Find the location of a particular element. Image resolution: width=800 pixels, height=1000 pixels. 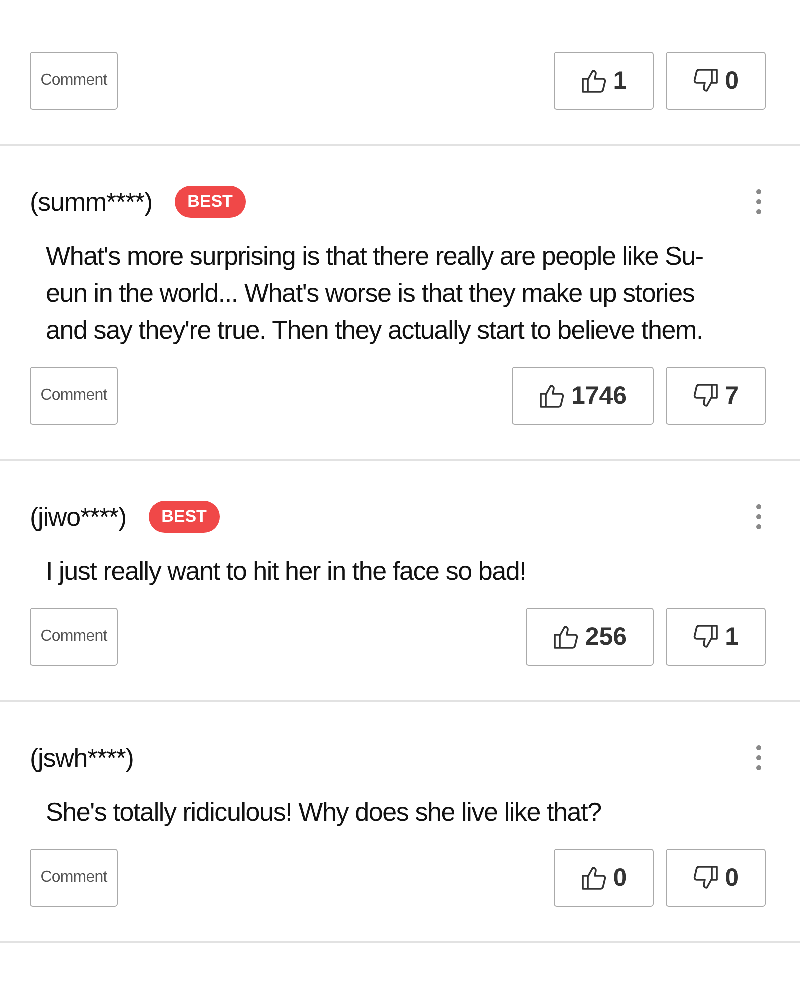

comment-text: She's totally ridiculous! Why does she live like that? is located at coordinates (324, 812).